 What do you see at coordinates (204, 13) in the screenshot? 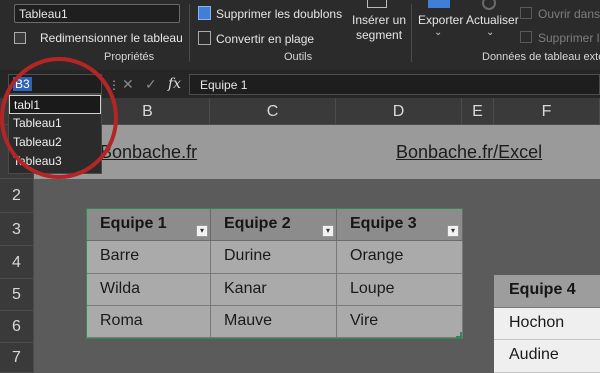
I see `remove-duplicates-icon` at bounding box center [204, 13].